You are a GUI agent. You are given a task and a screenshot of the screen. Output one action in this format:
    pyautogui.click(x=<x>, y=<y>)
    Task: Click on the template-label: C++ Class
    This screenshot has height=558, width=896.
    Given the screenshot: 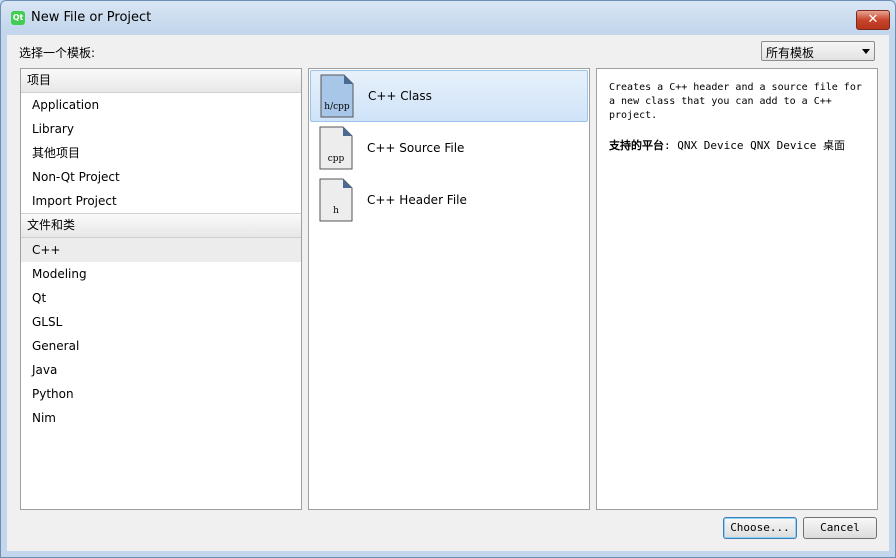 What is the action you would take?
    pyautogui.click(x=400, y=96)
    